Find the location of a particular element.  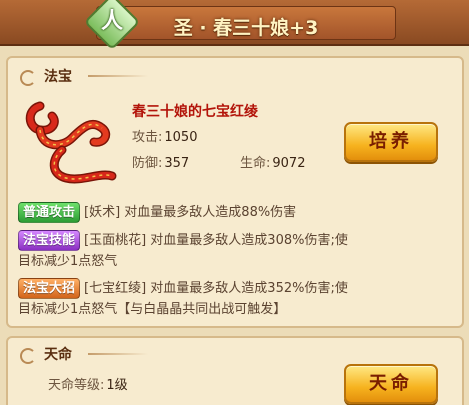

skill-desc-line2: 目标减少1点怒气【与白晶晶共同出战可触发】 is located at coordinates (152, 309).